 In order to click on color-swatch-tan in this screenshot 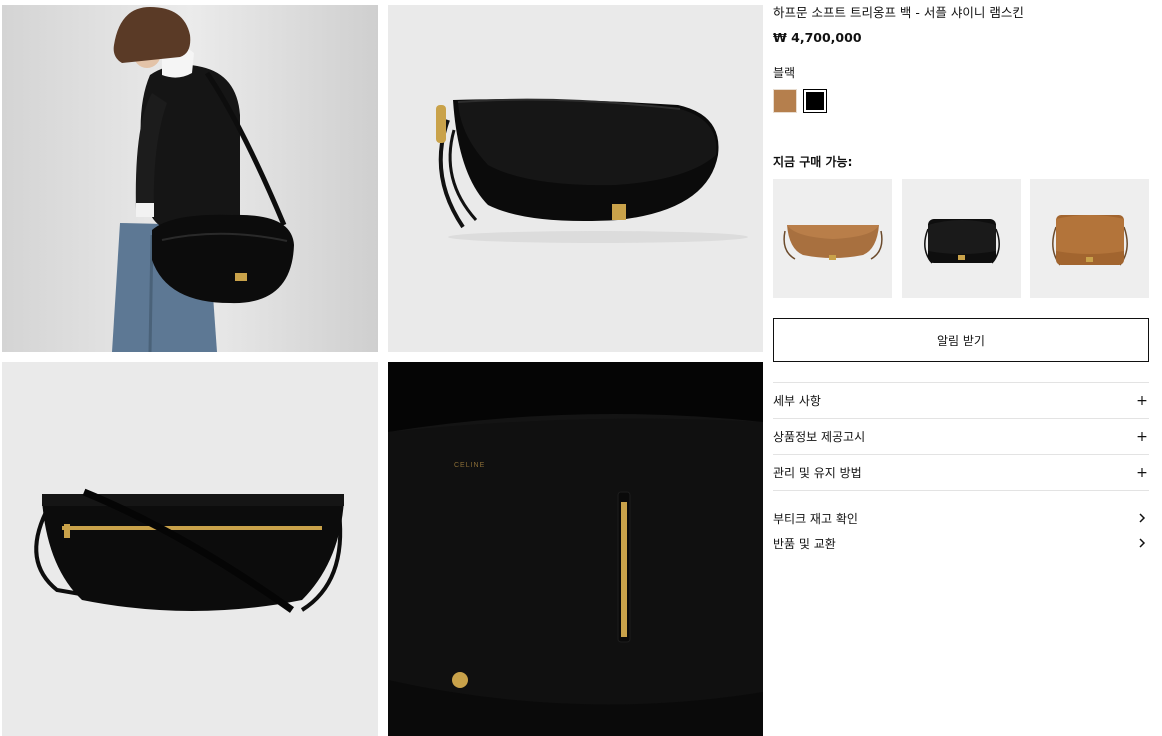, I will do `click(785, 101)`.